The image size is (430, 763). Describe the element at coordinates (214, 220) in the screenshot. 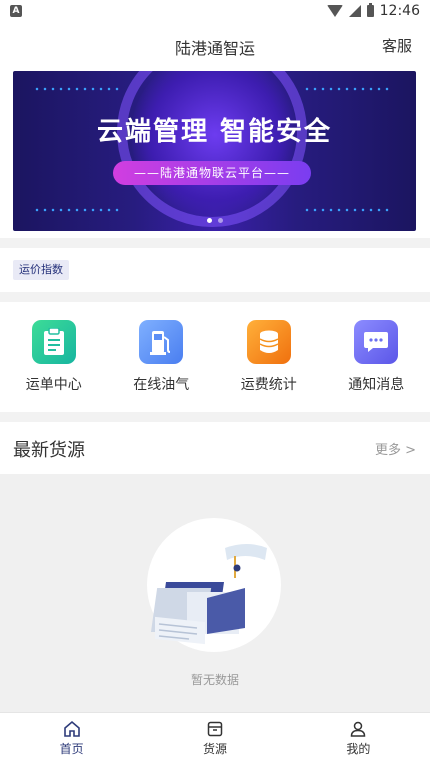

I see `banner-pager` at that location.